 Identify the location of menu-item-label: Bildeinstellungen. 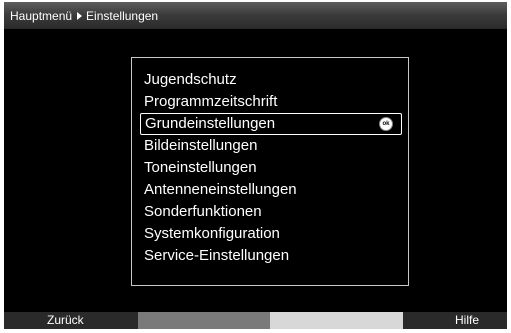
(201, 145).